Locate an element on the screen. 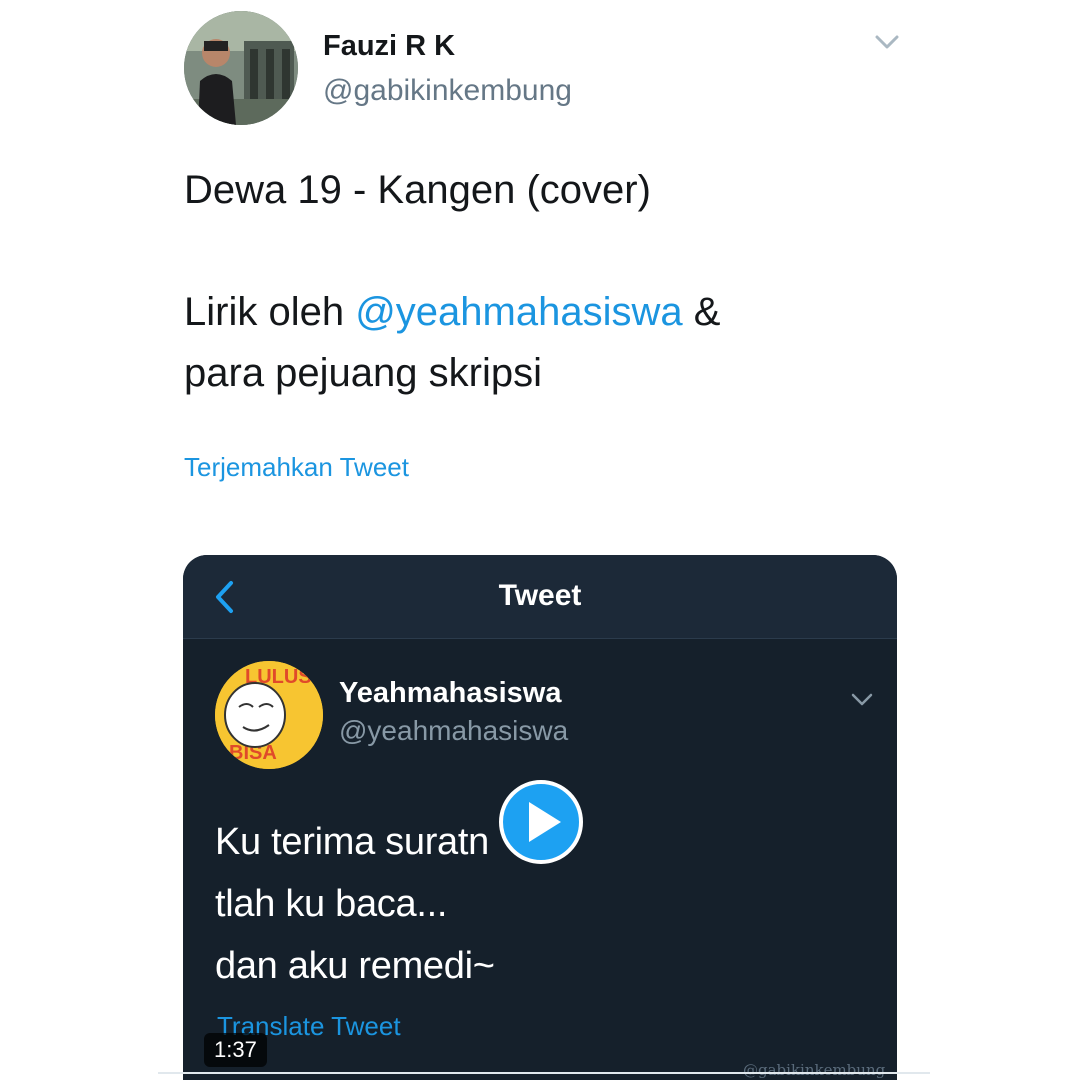 Image resolution: width=1080 pixels, height=1080 pixels. translate-tweet-link: Terjemahkan Tweet is located at coordinates (296, 467).